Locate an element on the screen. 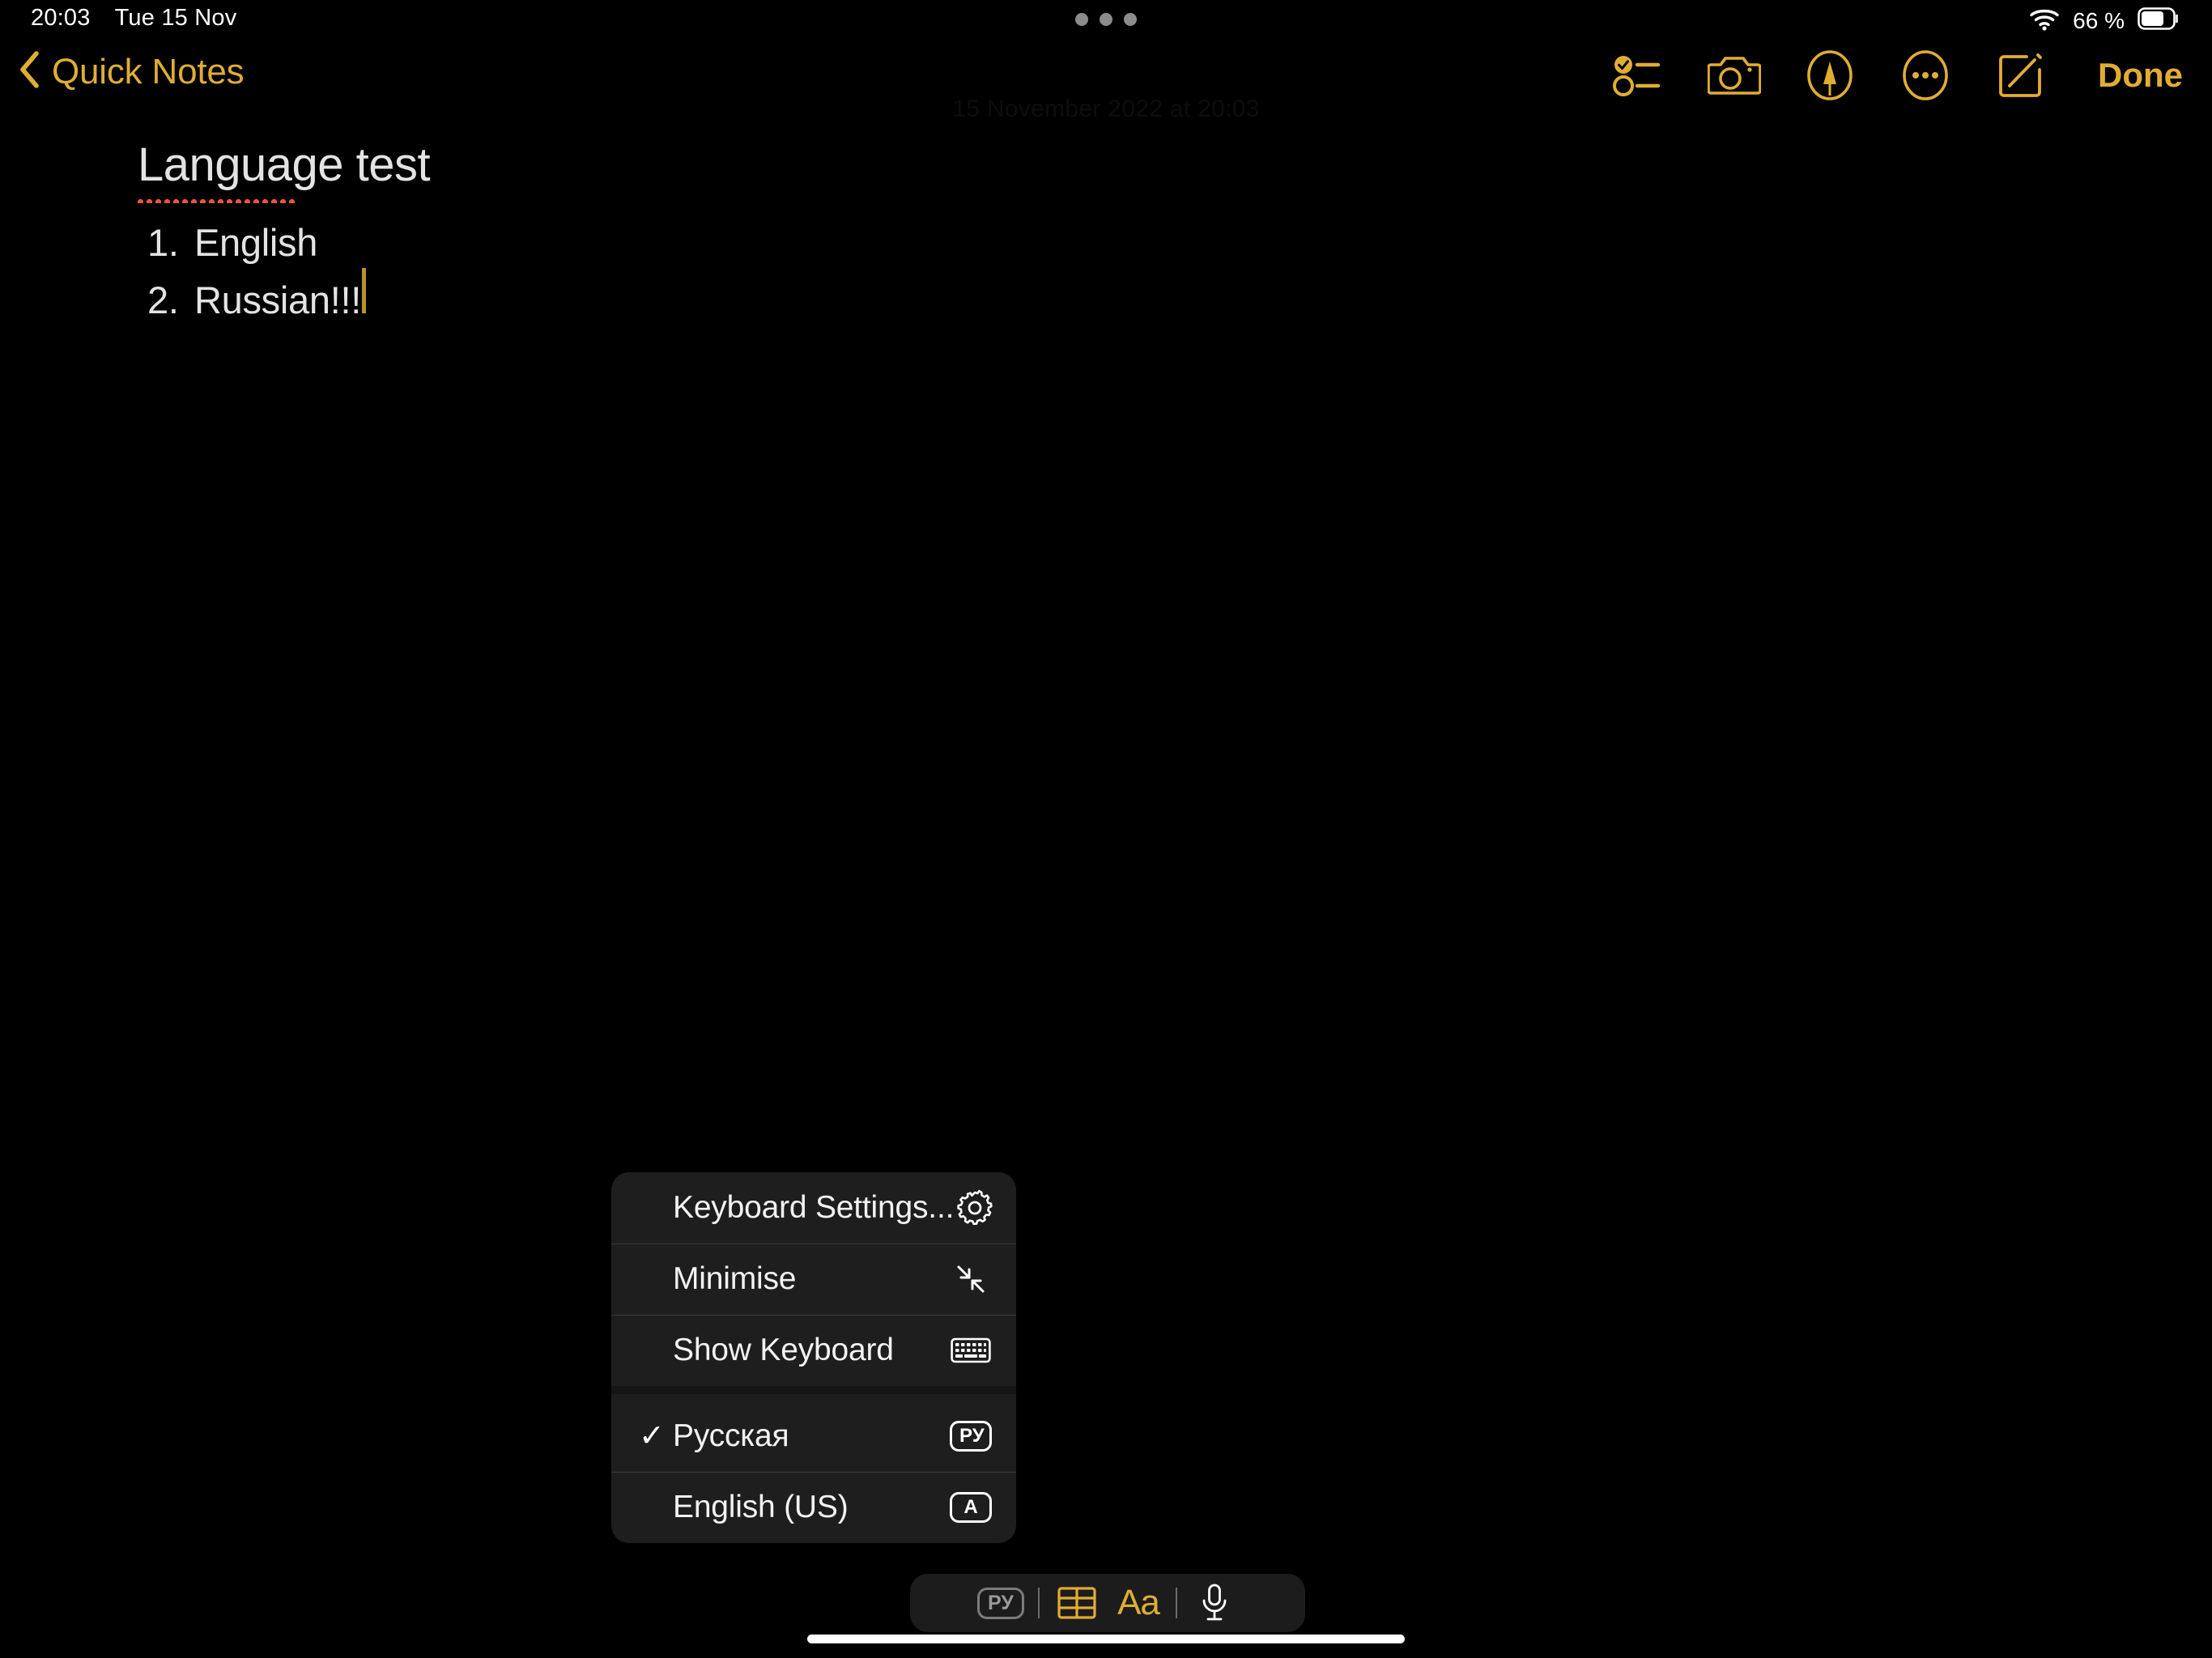 Image resolution: width=2212 pixels, height=1658 pixels. wifi-icon is located at coordinates (2045, 20).